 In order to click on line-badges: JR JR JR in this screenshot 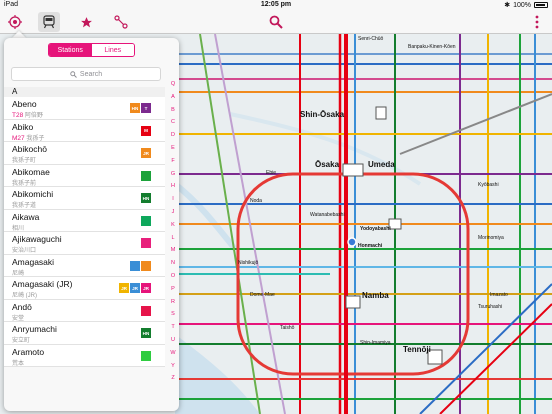, I will do `click(135, 288)`.